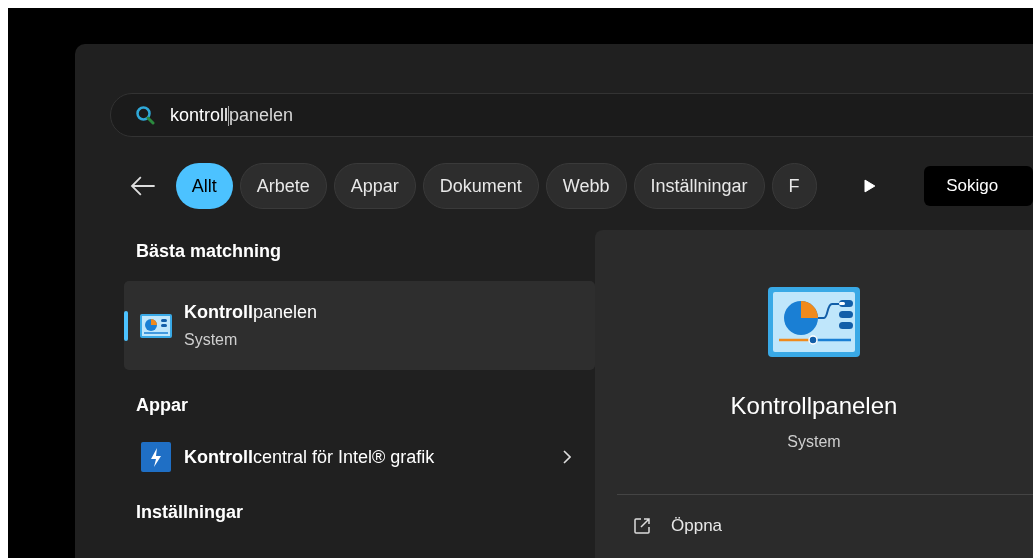 The image size is (1033, 558). What do you see at coordinates (814, 406) in the screenshot?
I see `detail-title: Kontrollpanelen` at bounding box center [814, 406].